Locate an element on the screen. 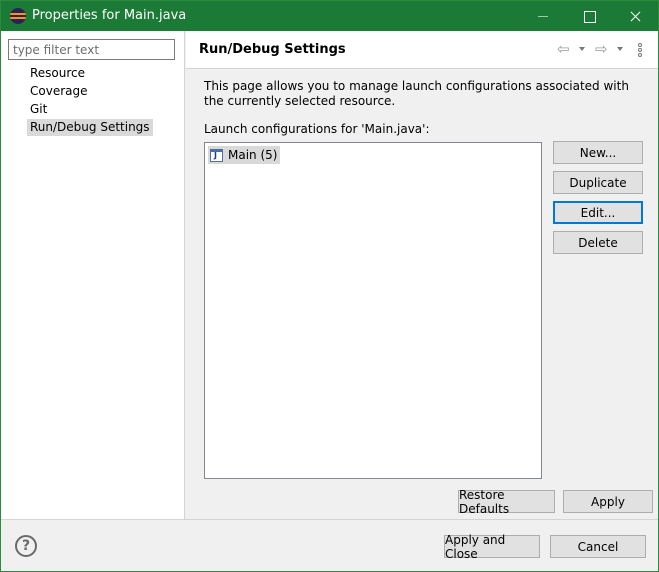 Image resolution: width=659 pixels, height=572 pixels. sidebar-item-git: Git is located at coordinates (38, 109).